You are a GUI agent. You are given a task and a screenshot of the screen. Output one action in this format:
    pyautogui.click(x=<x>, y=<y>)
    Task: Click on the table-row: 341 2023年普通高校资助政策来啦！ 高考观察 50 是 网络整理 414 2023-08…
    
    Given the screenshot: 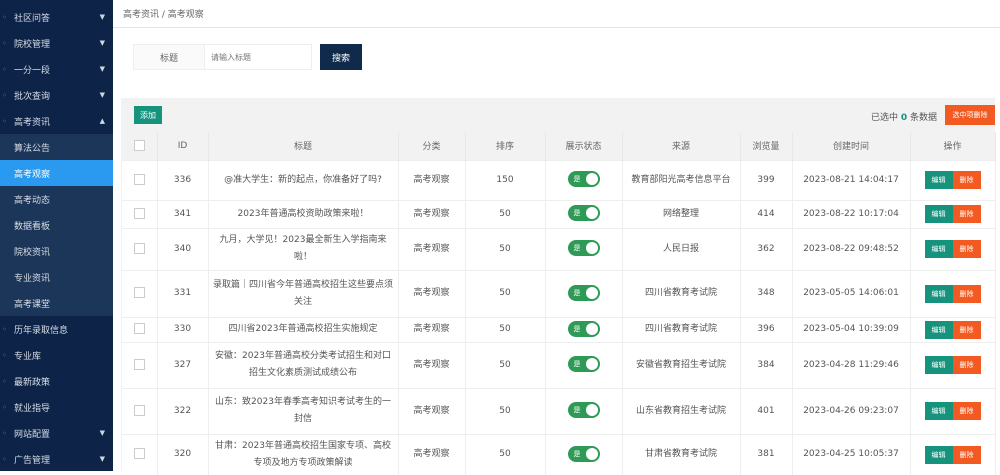 What is the action you would take?
    pyautogui.click(x=559, y=213)
    